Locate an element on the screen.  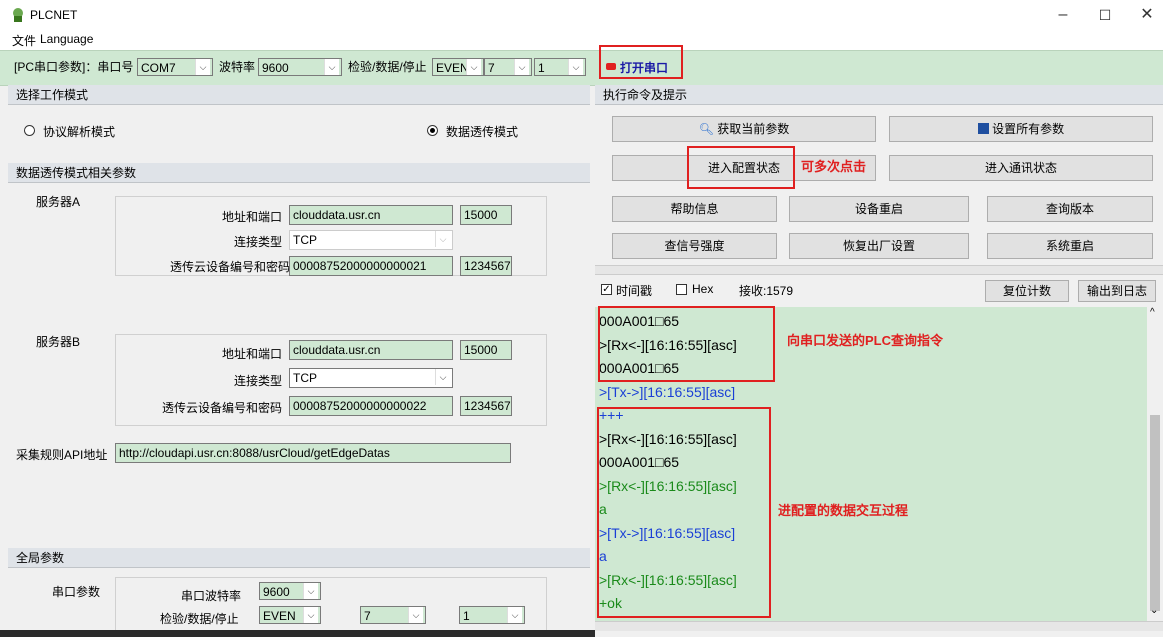
magnifier-doc-icon: 🔍︎ is located at coordinates (706, 129).